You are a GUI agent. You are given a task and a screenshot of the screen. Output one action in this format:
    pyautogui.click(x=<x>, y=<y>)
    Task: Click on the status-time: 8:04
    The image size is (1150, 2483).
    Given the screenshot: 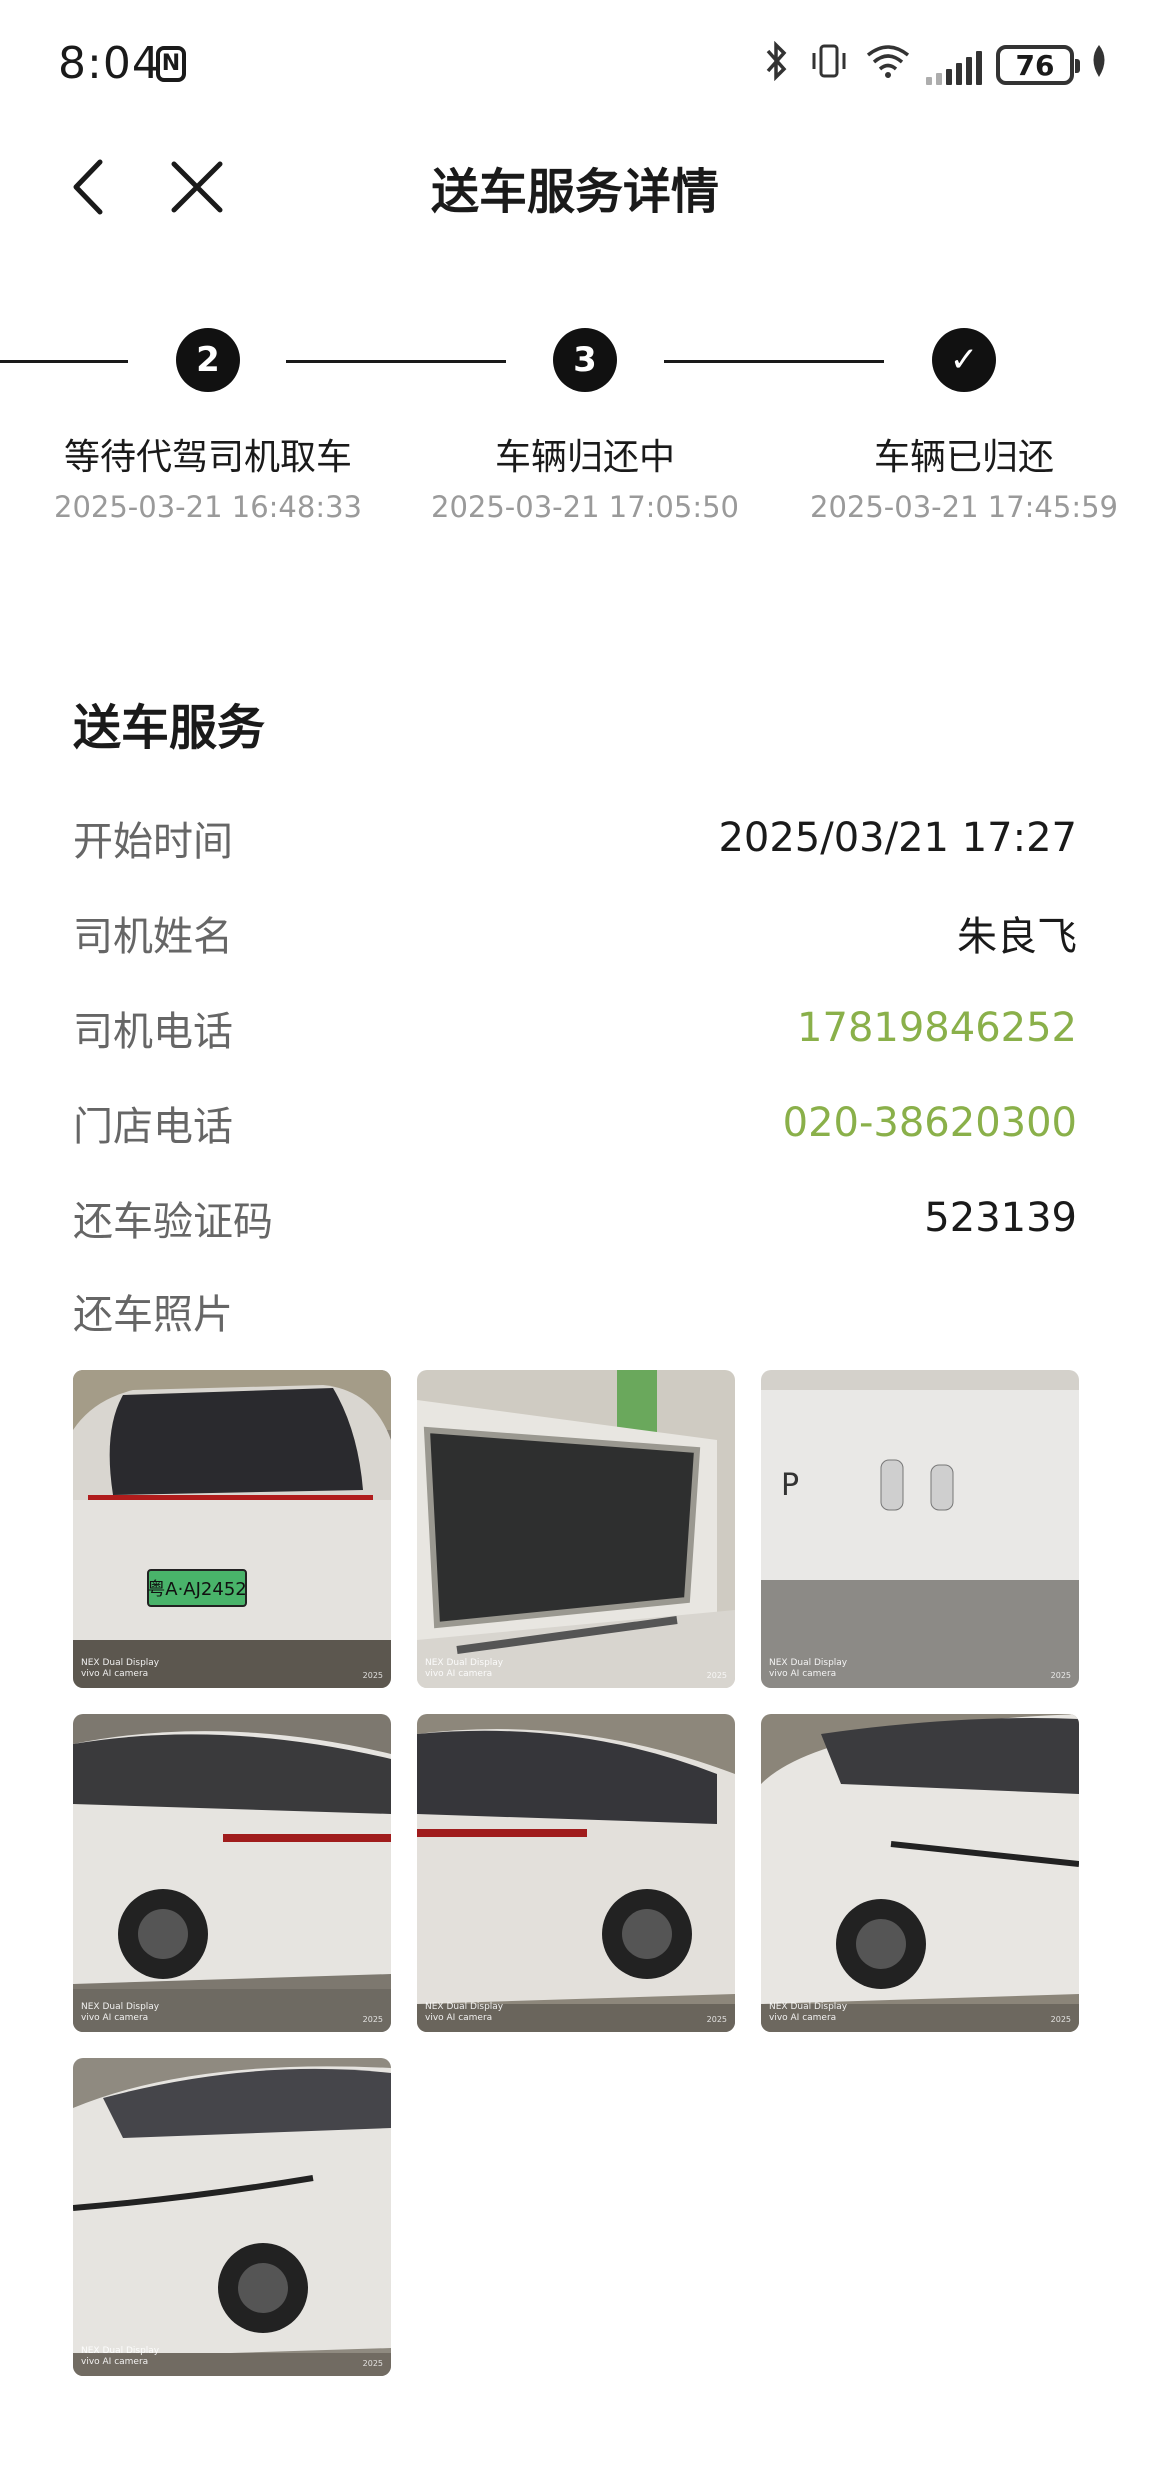 What is the action you would take?
    pyautogui.click(x=109, y=63)
    